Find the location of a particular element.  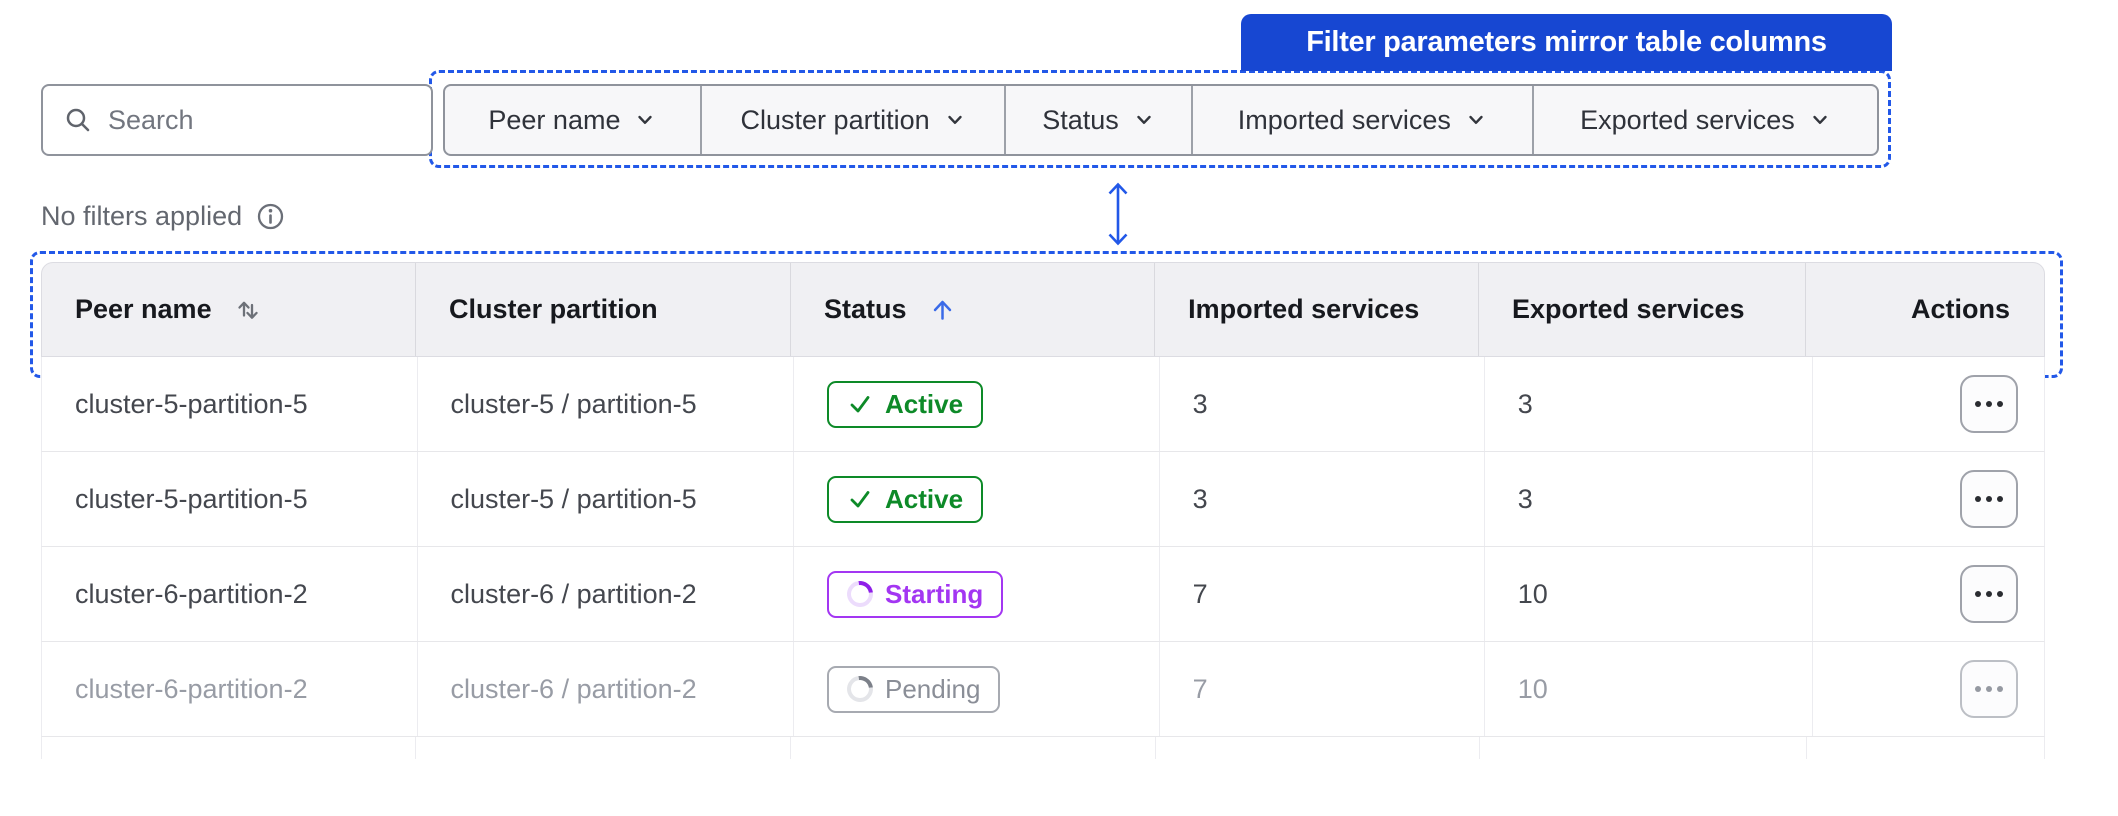

column-header-label: Actions is located at coordinates (1961, 309).